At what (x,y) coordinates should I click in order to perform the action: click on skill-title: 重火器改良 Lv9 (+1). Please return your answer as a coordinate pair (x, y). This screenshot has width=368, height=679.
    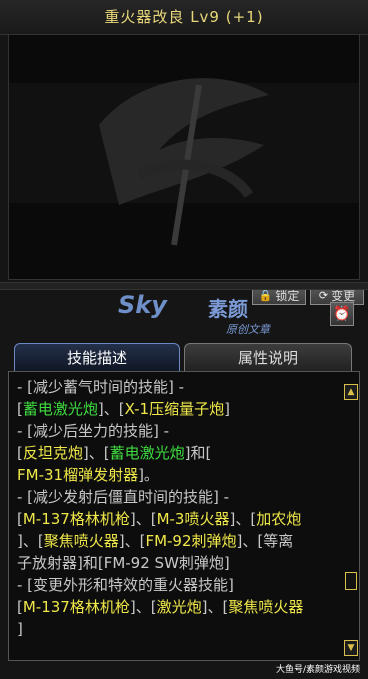
    Looking at the image, I should click on (184, 17).